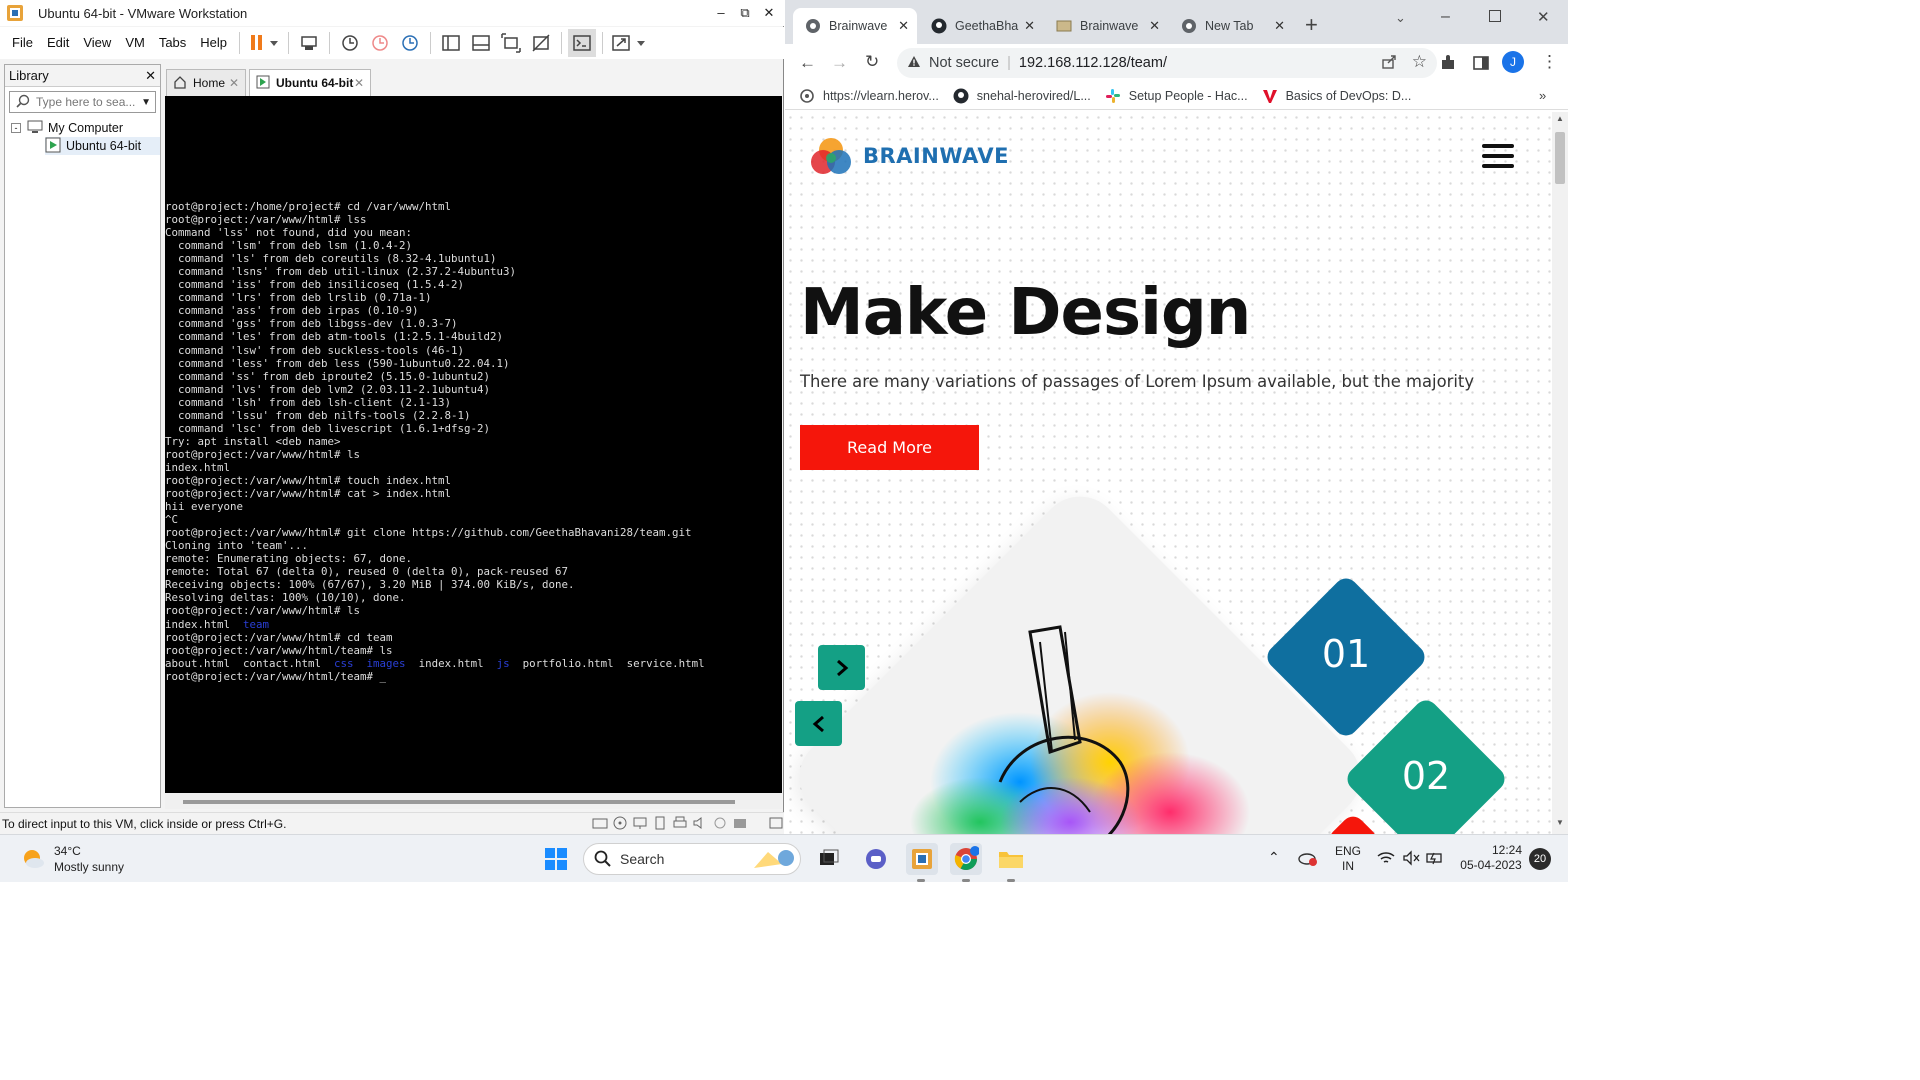 This screenshot has width=1920, height=1080. What do you see at coordinates (58, 43) in the screenshot?
I see `menu-edit: Edit` at bounding box center [58, 43].